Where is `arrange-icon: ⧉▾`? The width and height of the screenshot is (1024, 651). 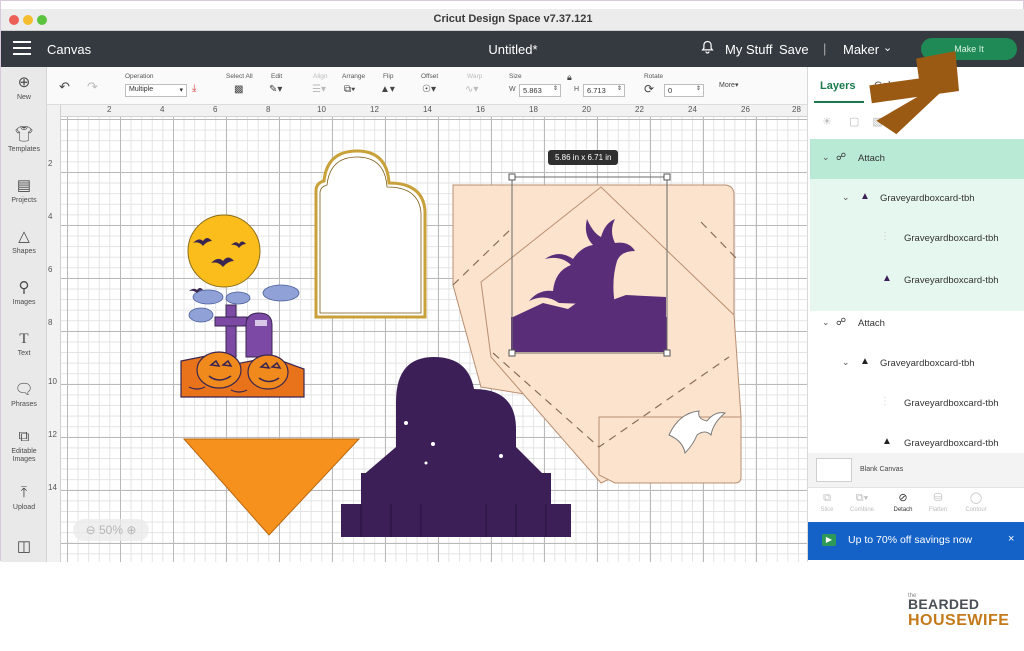
arrange-icon: ⧉▾ is located at coordinates (349, 89).